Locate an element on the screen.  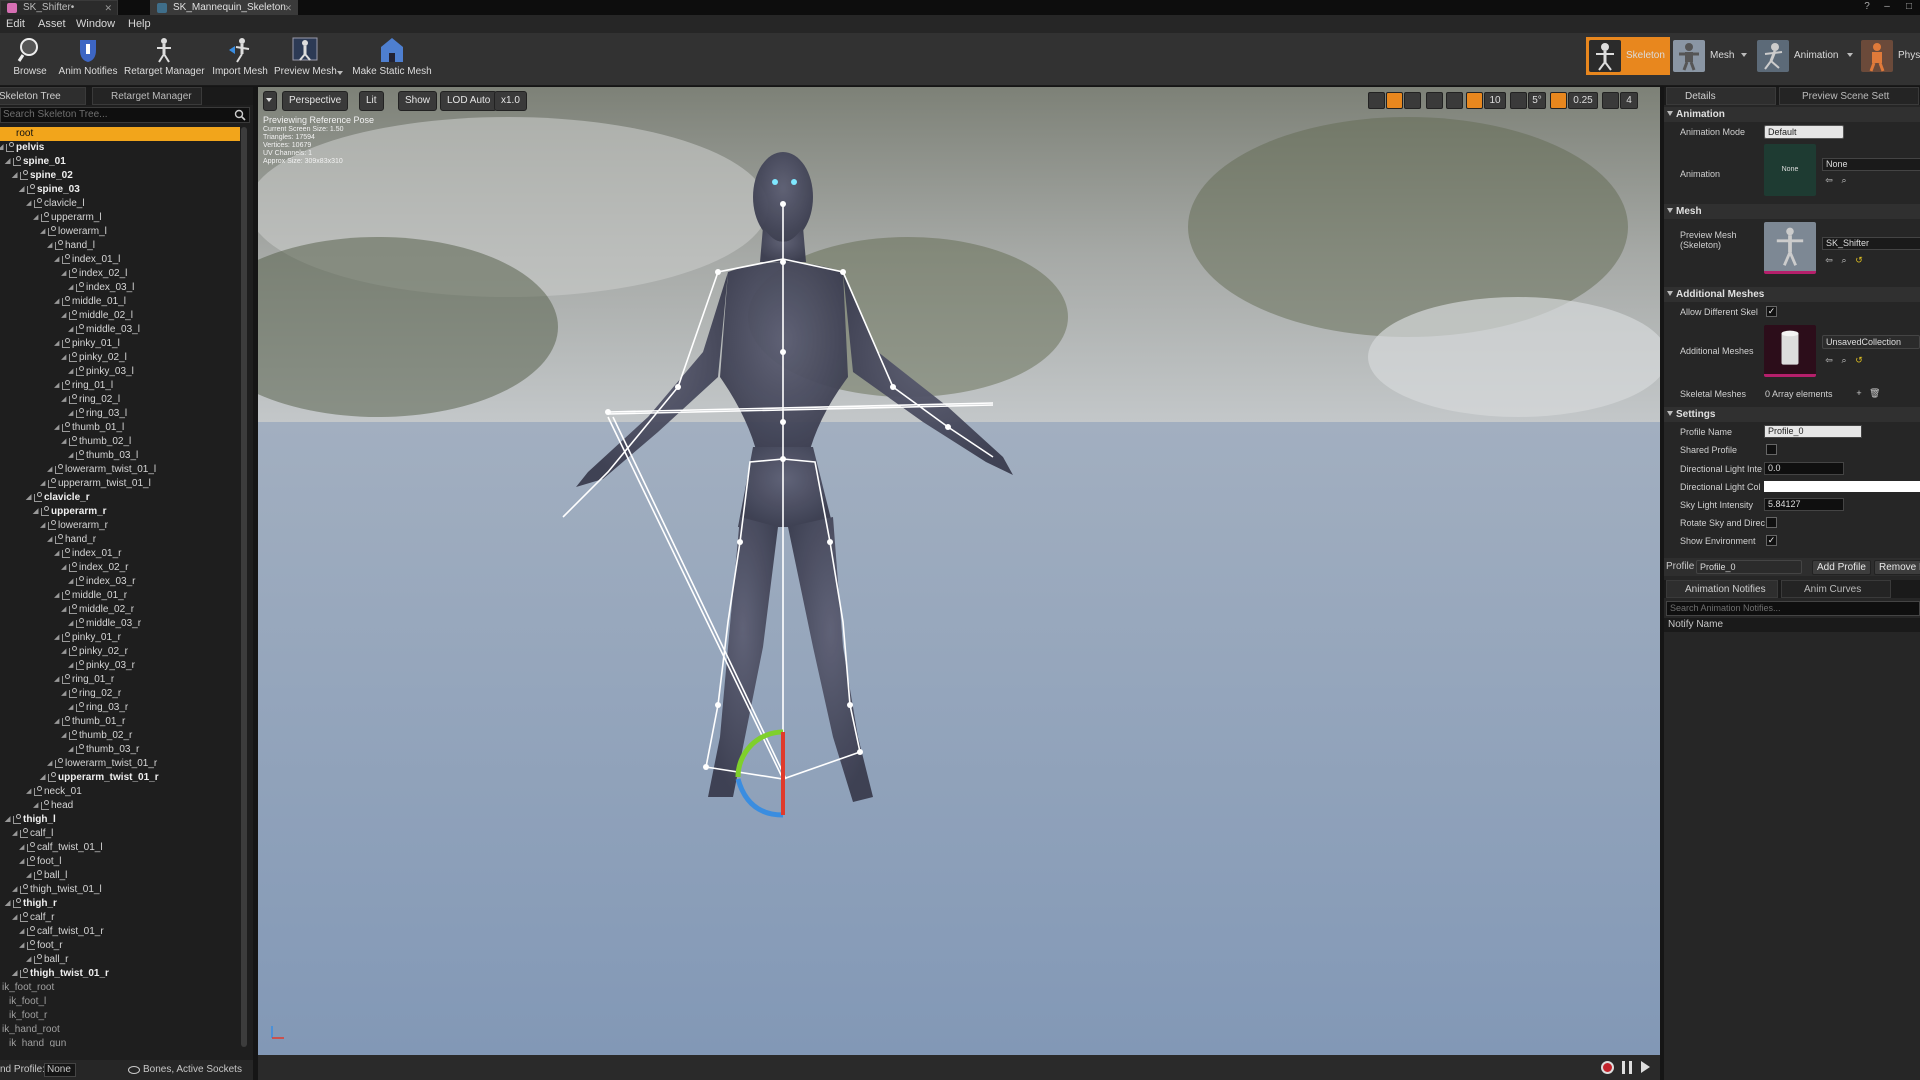
rotate-sky-checkbox is located at coordinates (1771, 522).